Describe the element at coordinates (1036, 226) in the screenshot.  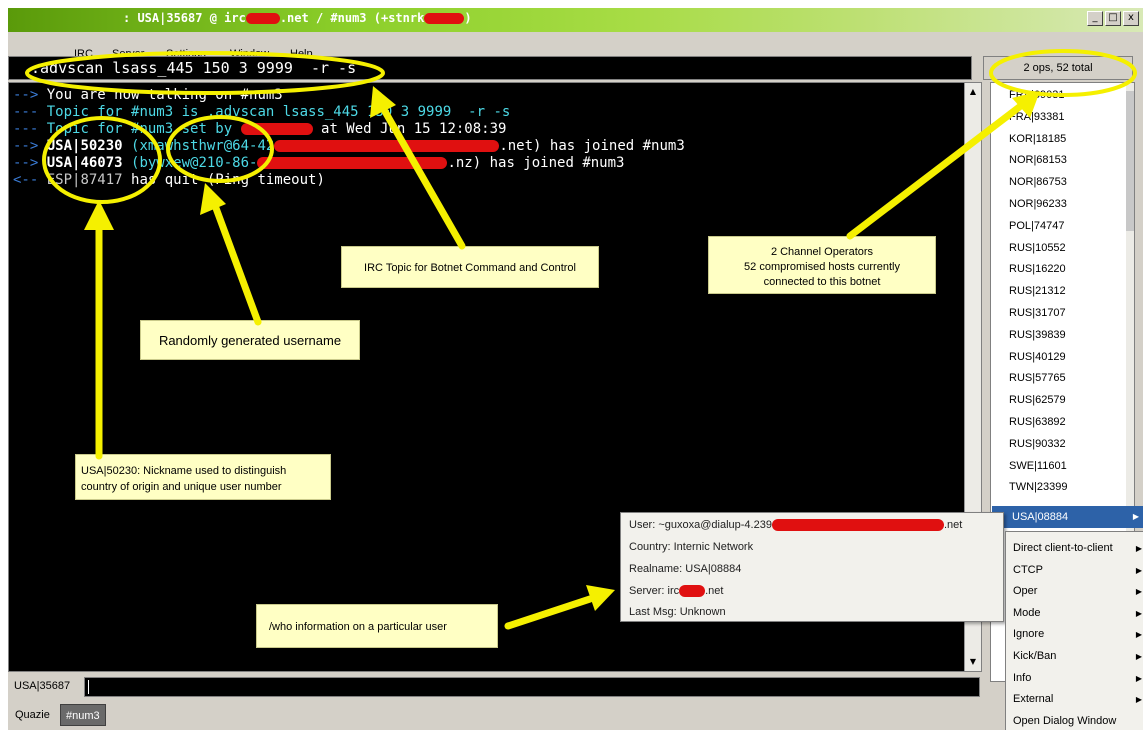
I see `nick-list-item: POL|74747` at that location.